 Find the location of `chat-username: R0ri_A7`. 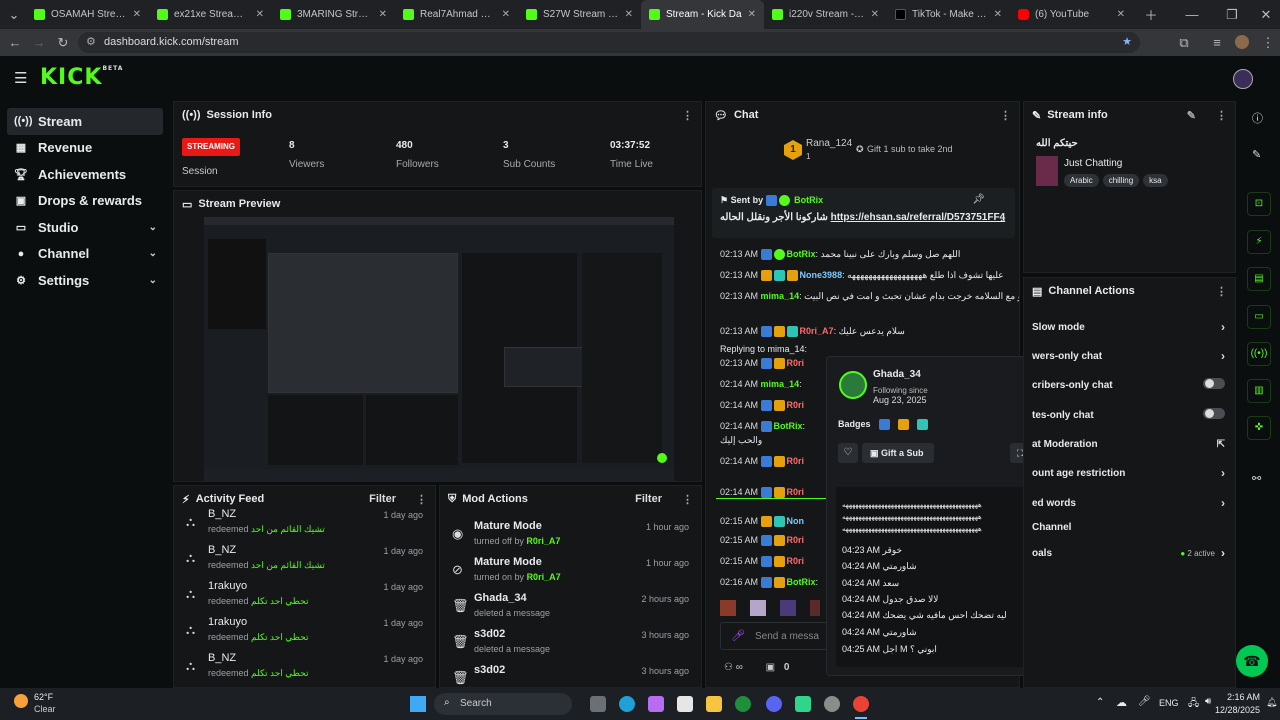

chat-username: R0ri_A7 is located at coordinates (817, 331).